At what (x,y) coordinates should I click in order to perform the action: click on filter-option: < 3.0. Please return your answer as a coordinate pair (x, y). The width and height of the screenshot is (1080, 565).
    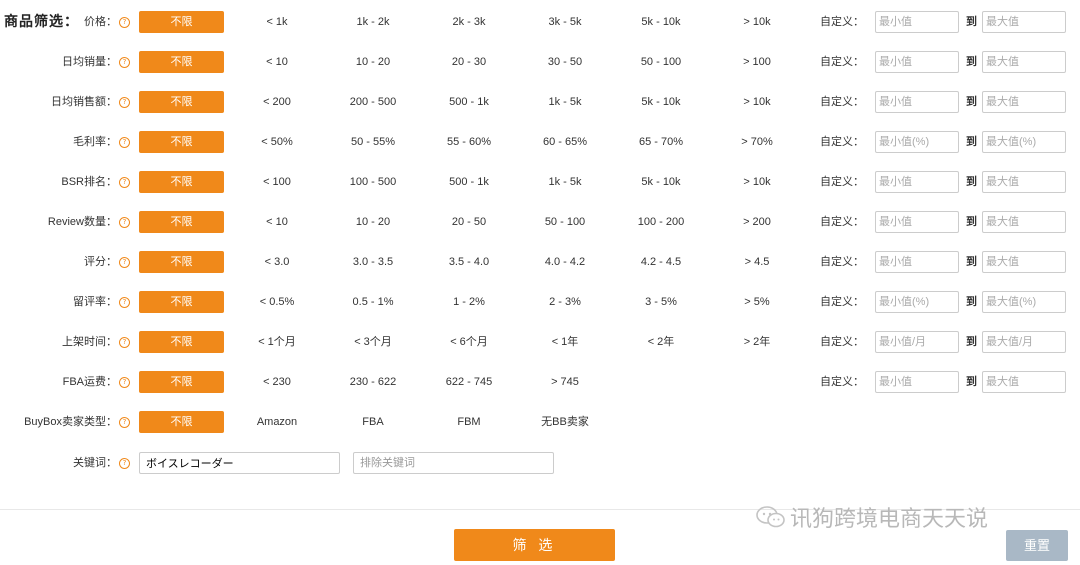
    Looking at the image, I should click on (277, 262).